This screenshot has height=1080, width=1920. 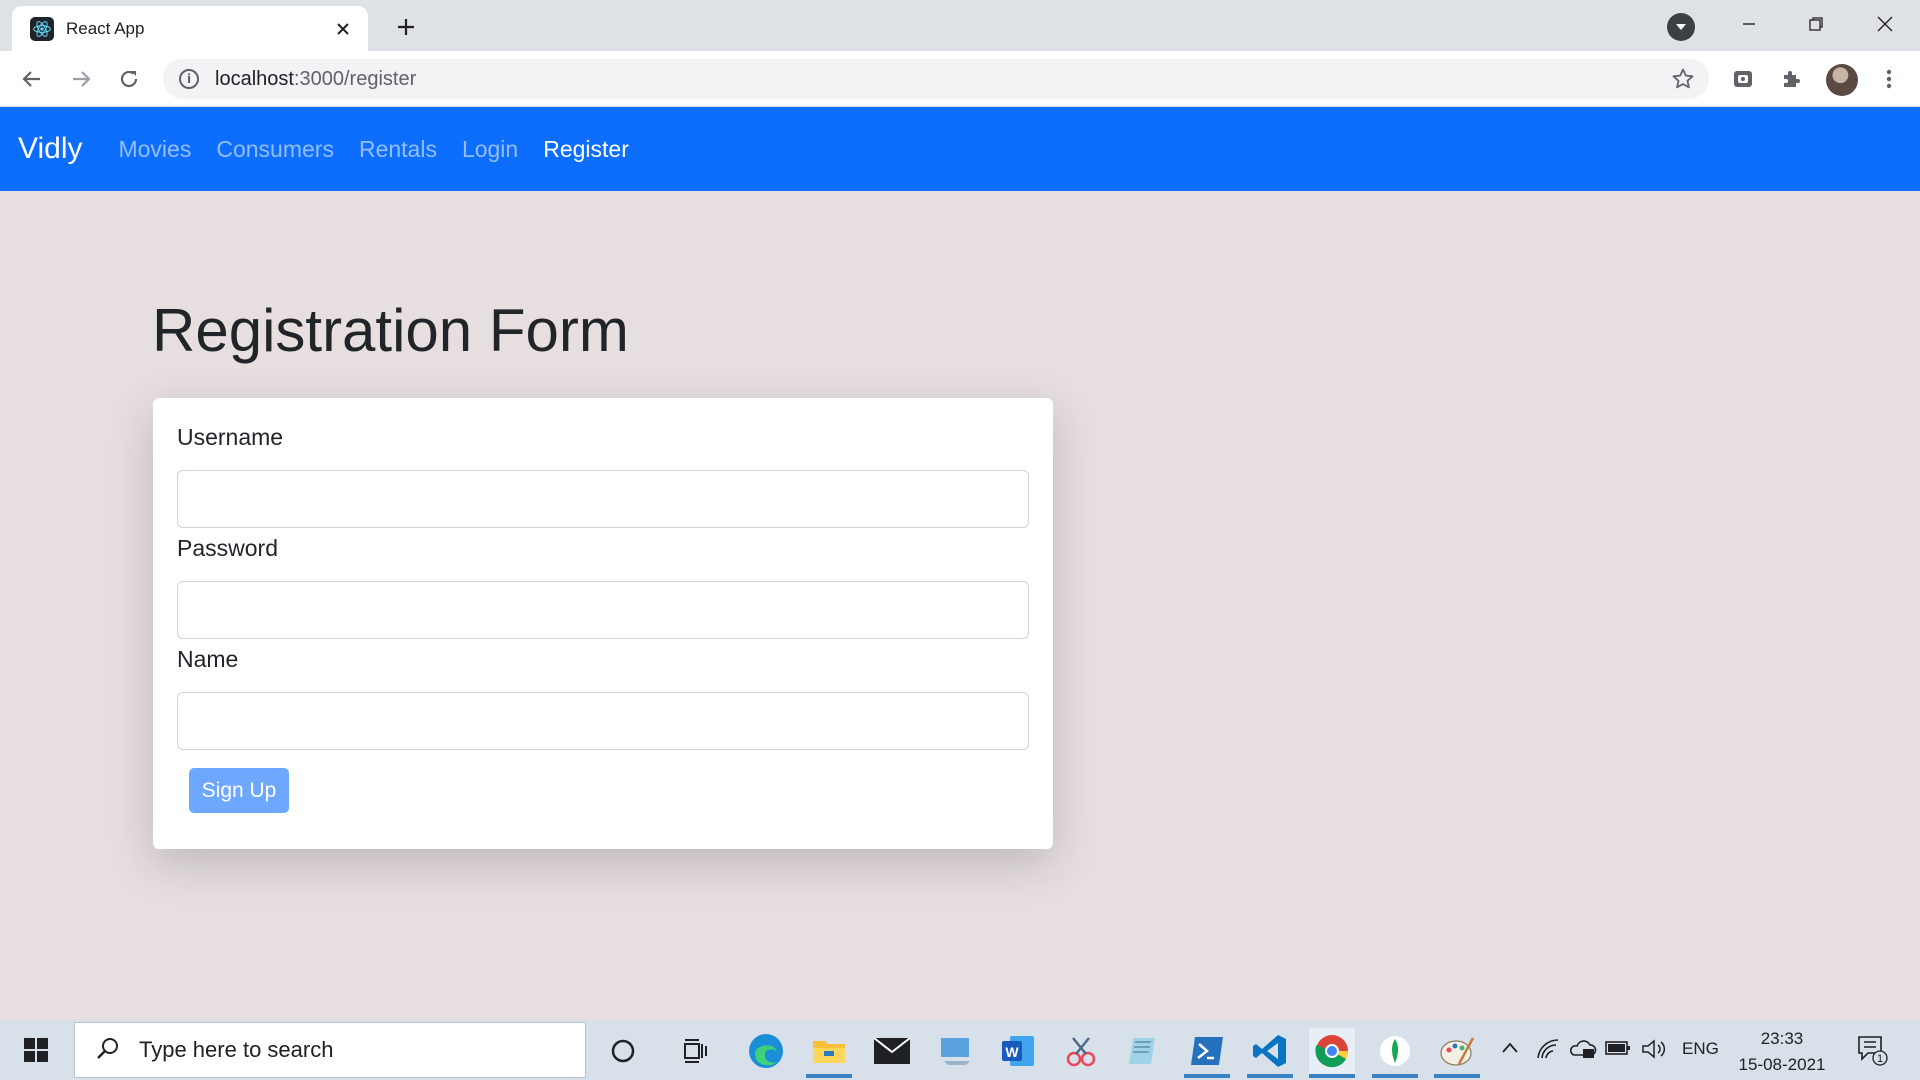 I want to click on file-explorer-icon, so click(x=829, y=1053).